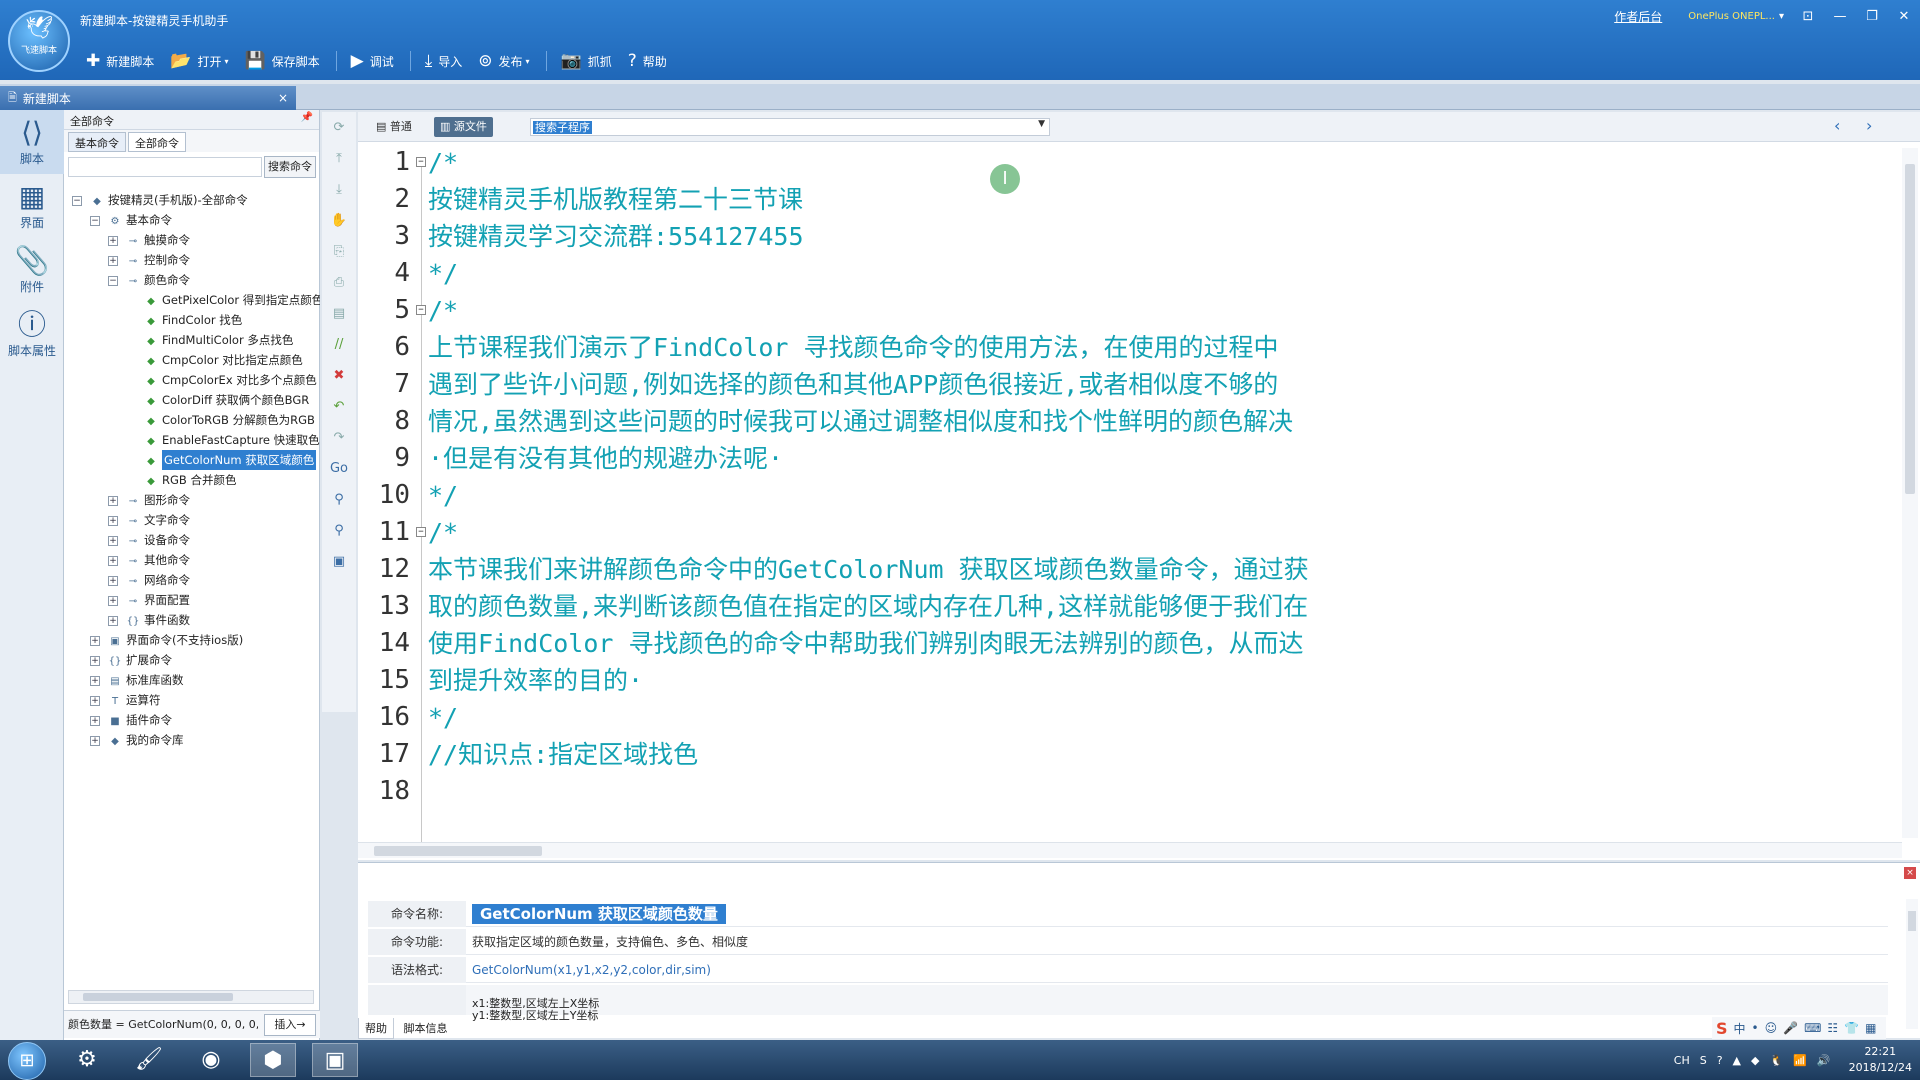 The height and width of the screenshot is (1080, 1920). I want to click on tree-node: + ▤ 标准库函数, so click(192, 680).